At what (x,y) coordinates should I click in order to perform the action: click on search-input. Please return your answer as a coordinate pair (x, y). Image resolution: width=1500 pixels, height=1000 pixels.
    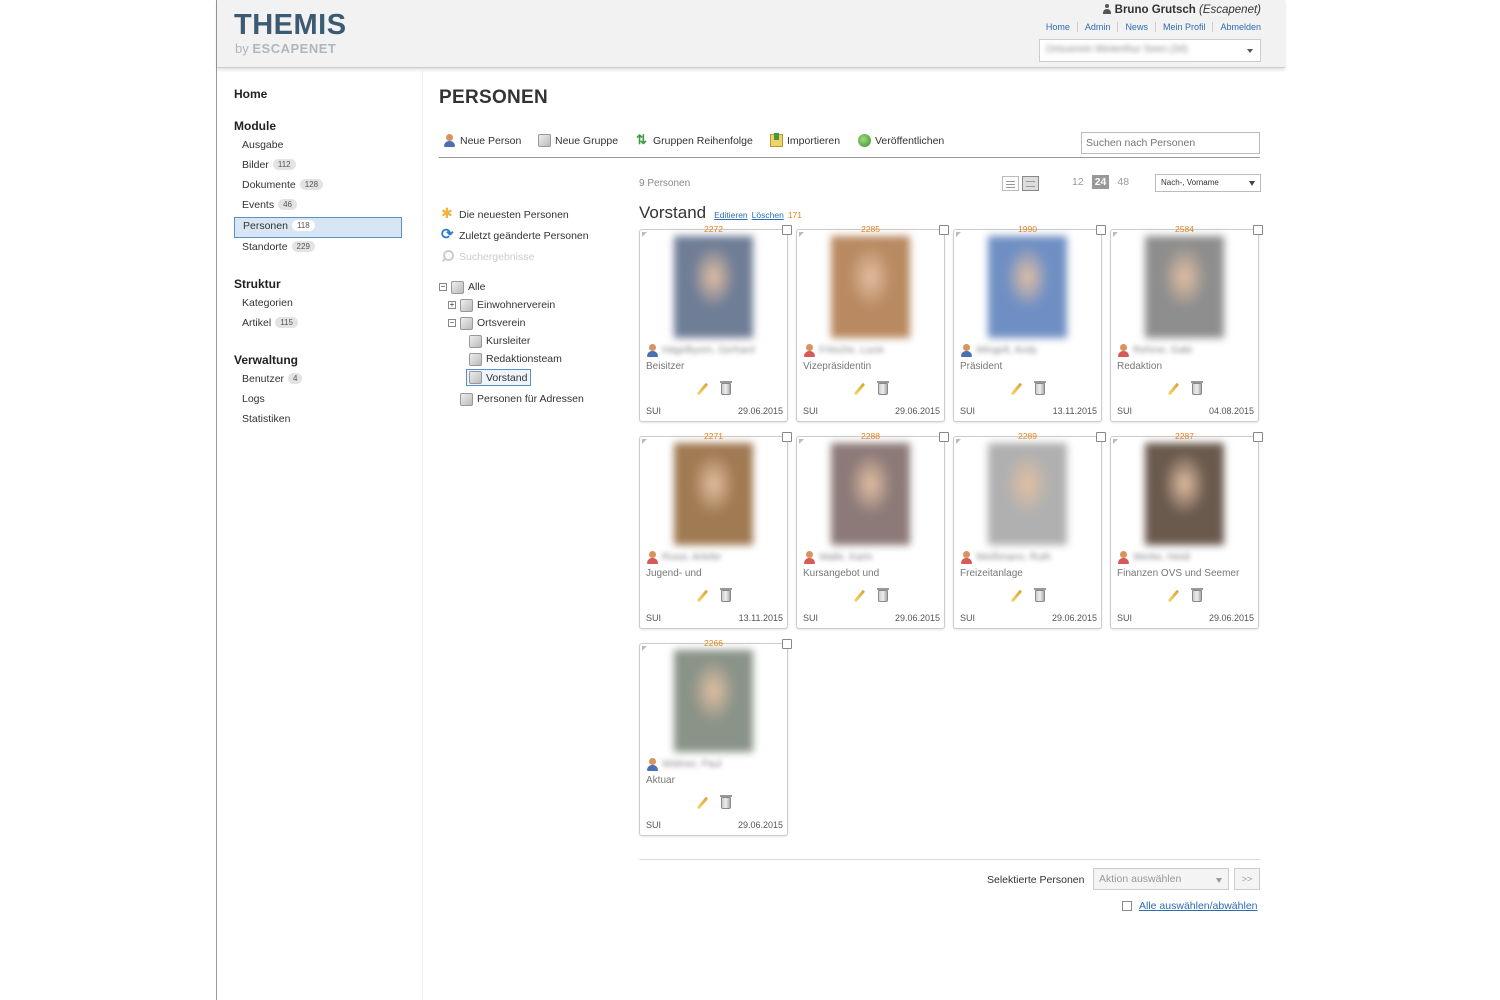
    Looking at the image, I should click on (1170, 143).